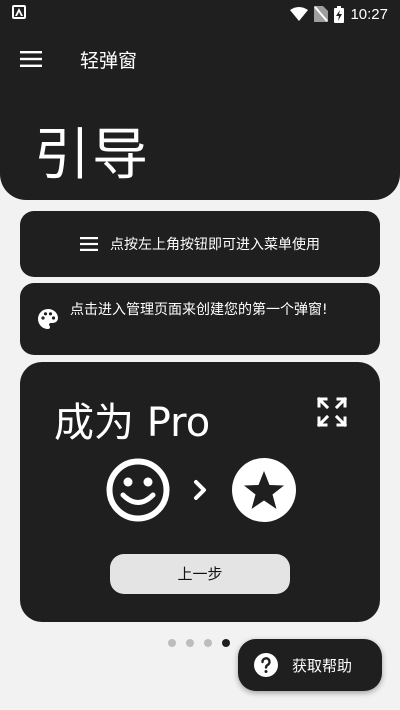  Describe the element at coordinates (19, 12) in the screenshot. I see `app-notification-icon` at that location.